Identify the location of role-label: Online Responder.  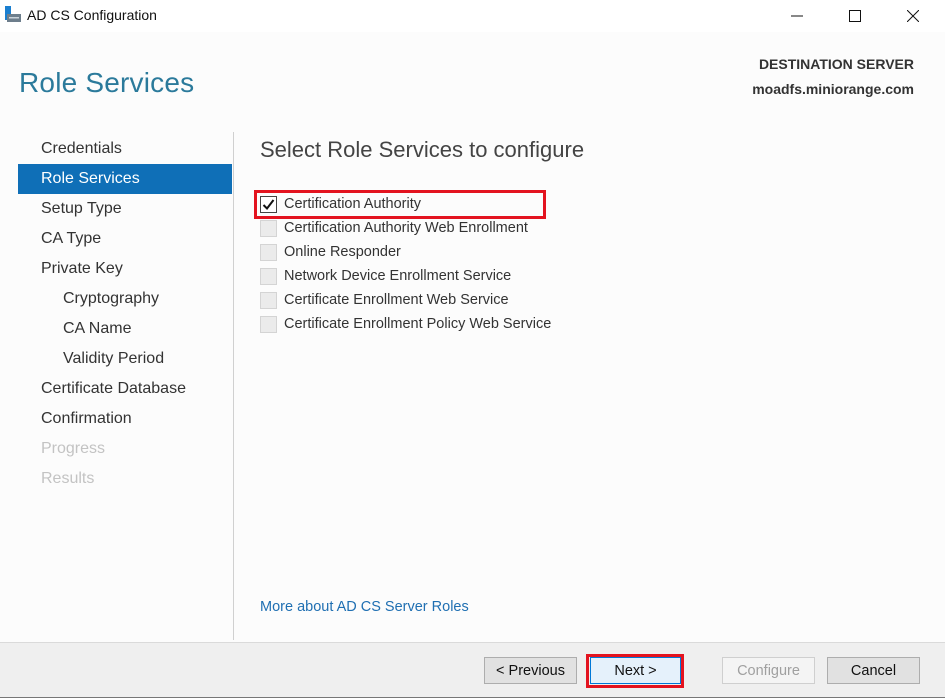
(342, 252).